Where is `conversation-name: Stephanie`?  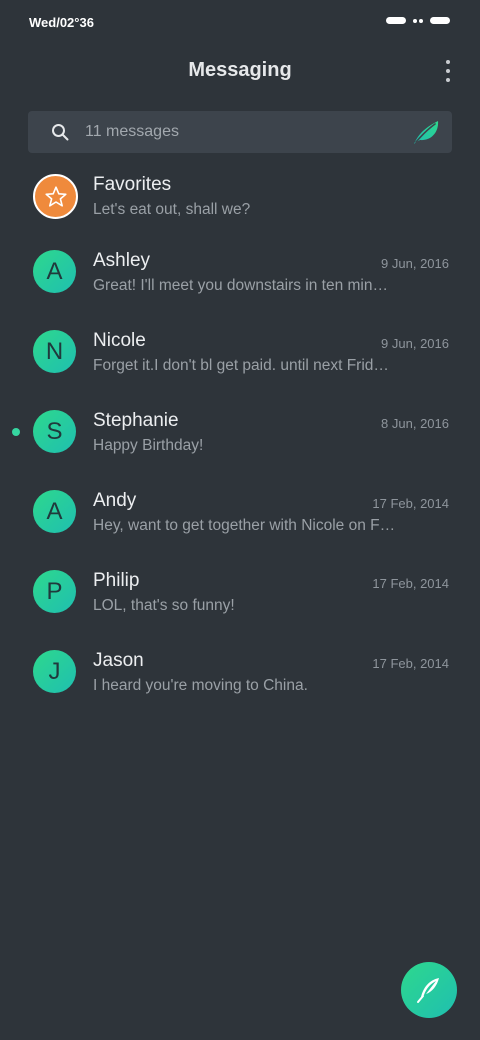 conversation-name: Stephanie is located at coordinates (136, 420).